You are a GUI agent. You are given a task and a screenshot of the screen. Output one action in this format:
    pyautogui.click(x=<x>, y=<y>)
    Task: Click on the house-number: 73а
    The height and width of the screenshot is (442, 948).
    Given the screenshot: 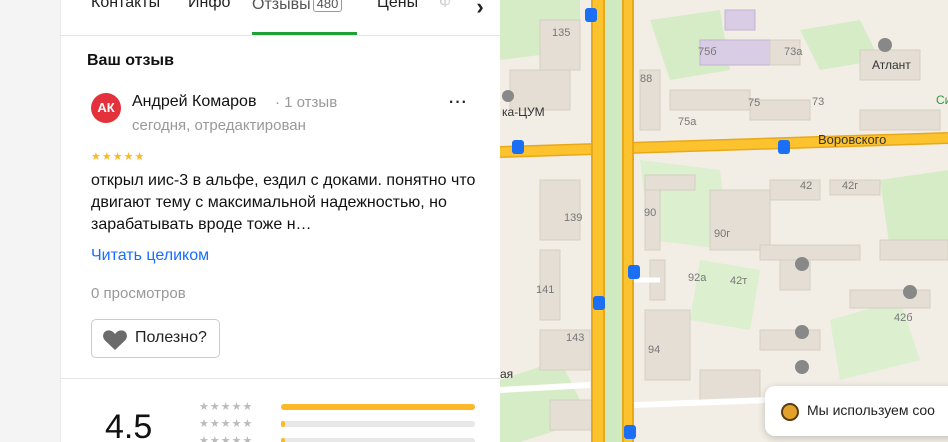 What is the action you would take?
    pyautogui.click(x=793, y=52)
    